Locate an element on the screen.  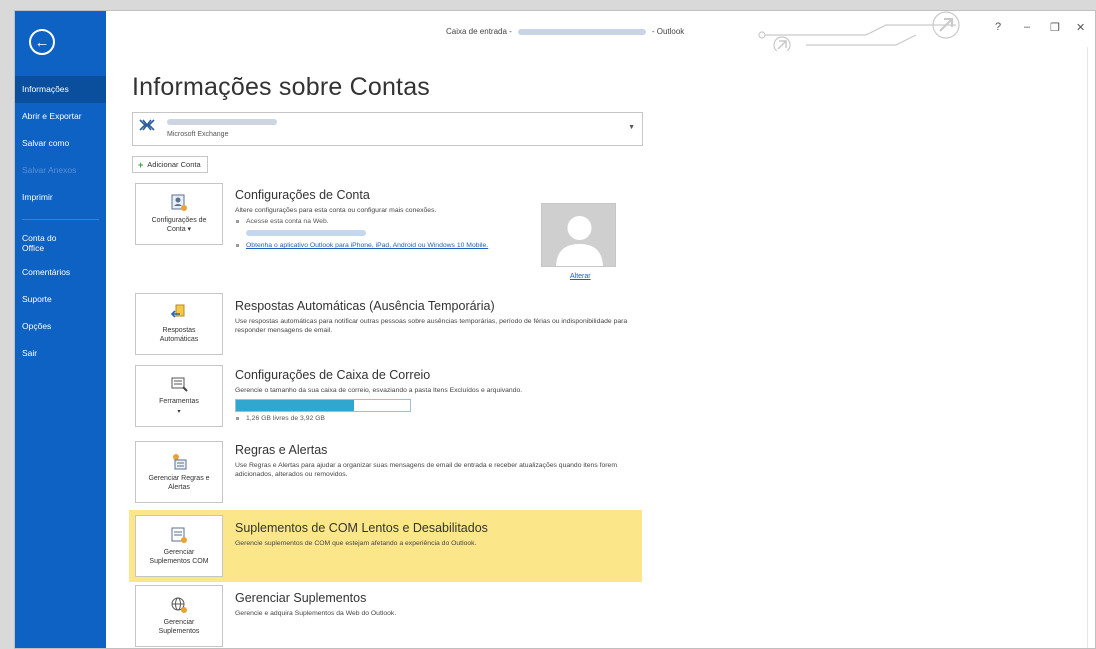
mailbox-usage-bar is located at coordinates (323, 405).